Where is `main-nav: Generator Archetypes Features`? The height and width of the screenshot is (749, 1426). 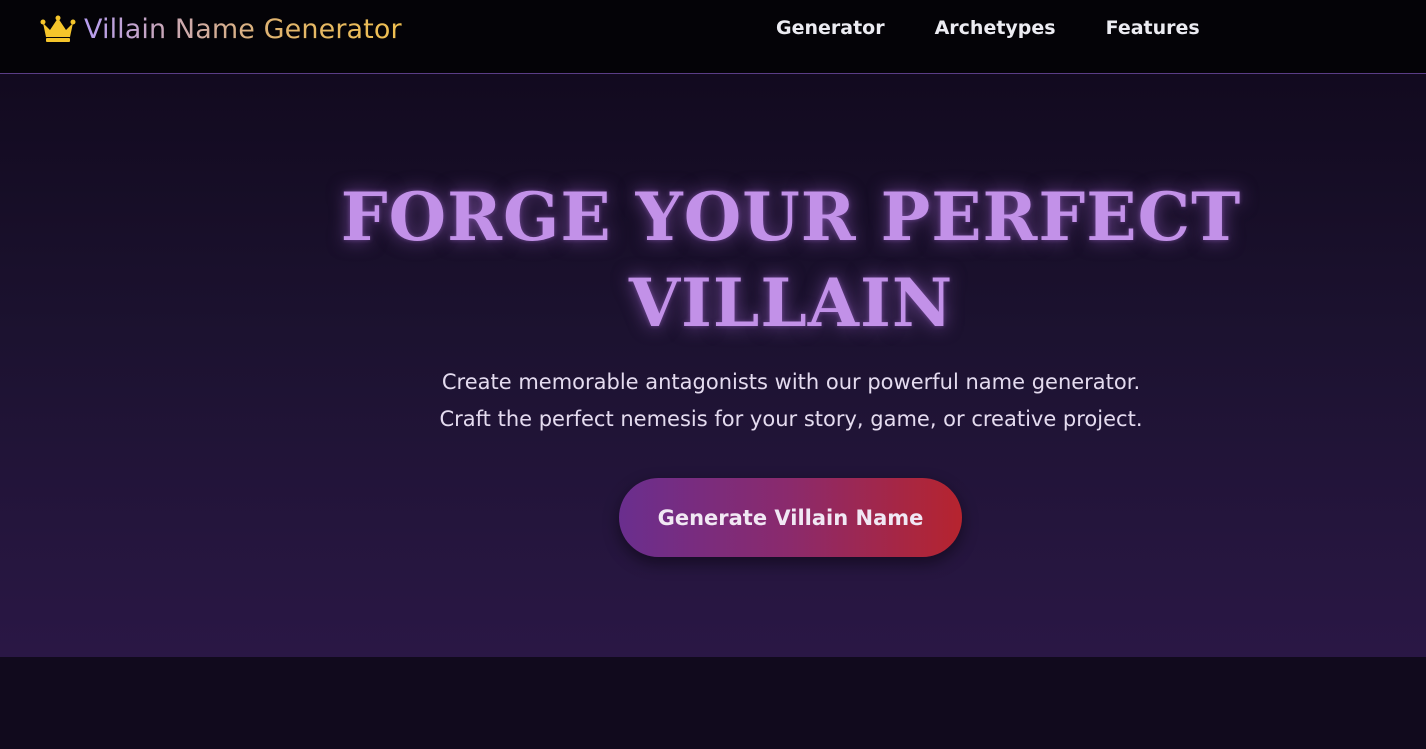 main-nav: Generator Archetypes Features is located at coordinates (988, 28).